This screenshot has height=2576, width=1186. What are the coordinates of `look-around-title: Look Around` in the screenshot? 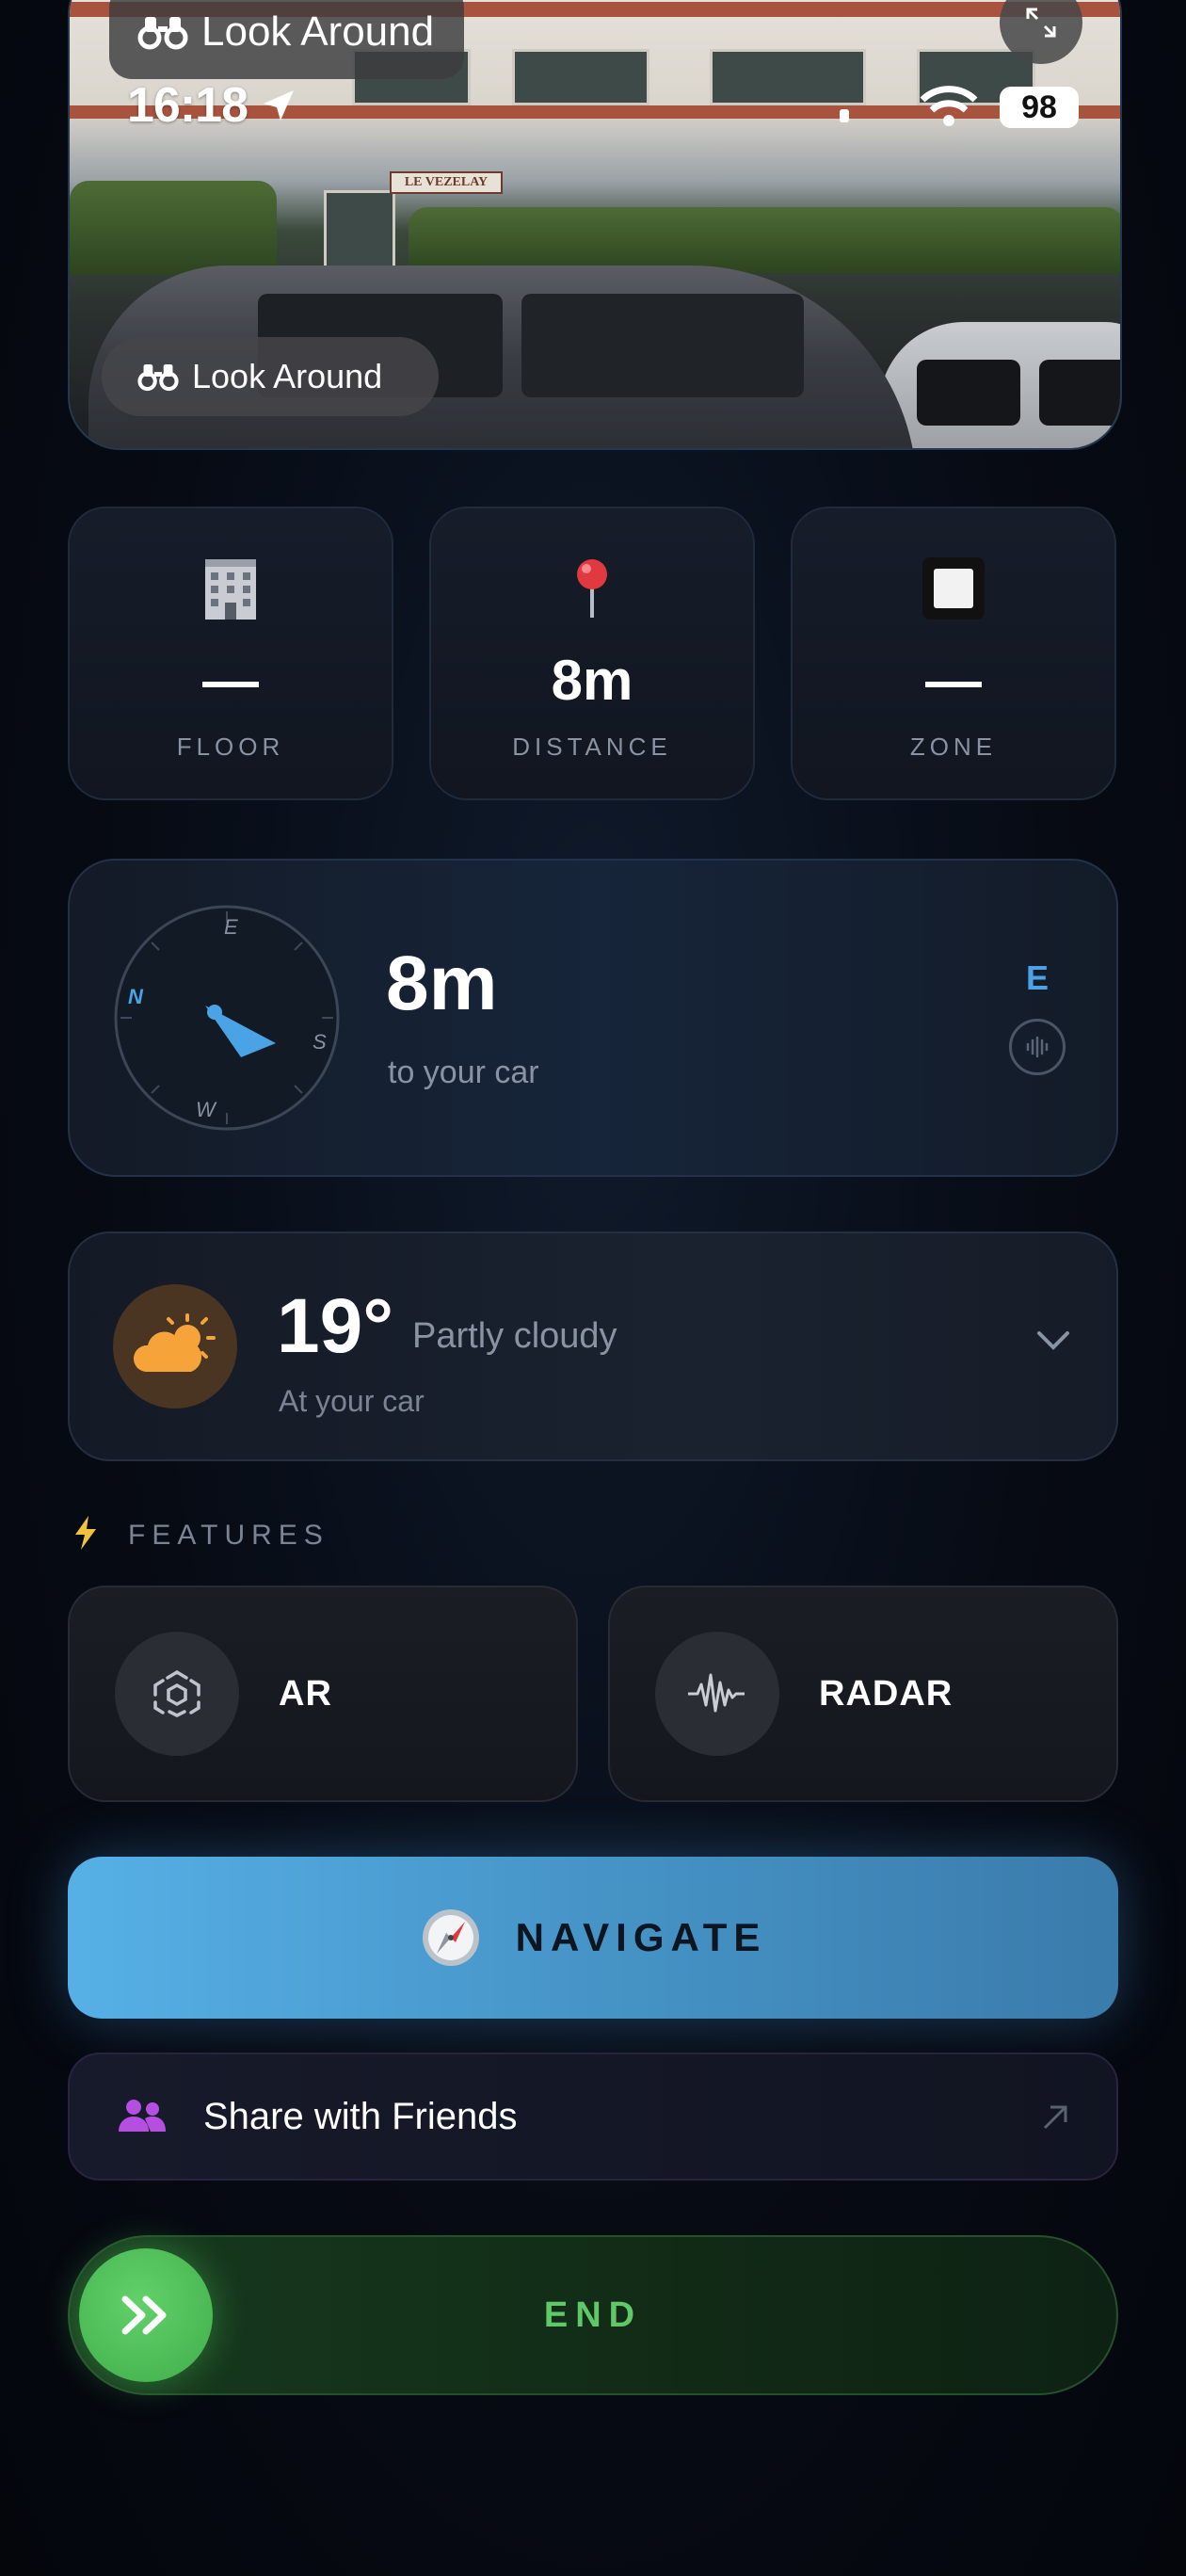 It's located at (318, 31).